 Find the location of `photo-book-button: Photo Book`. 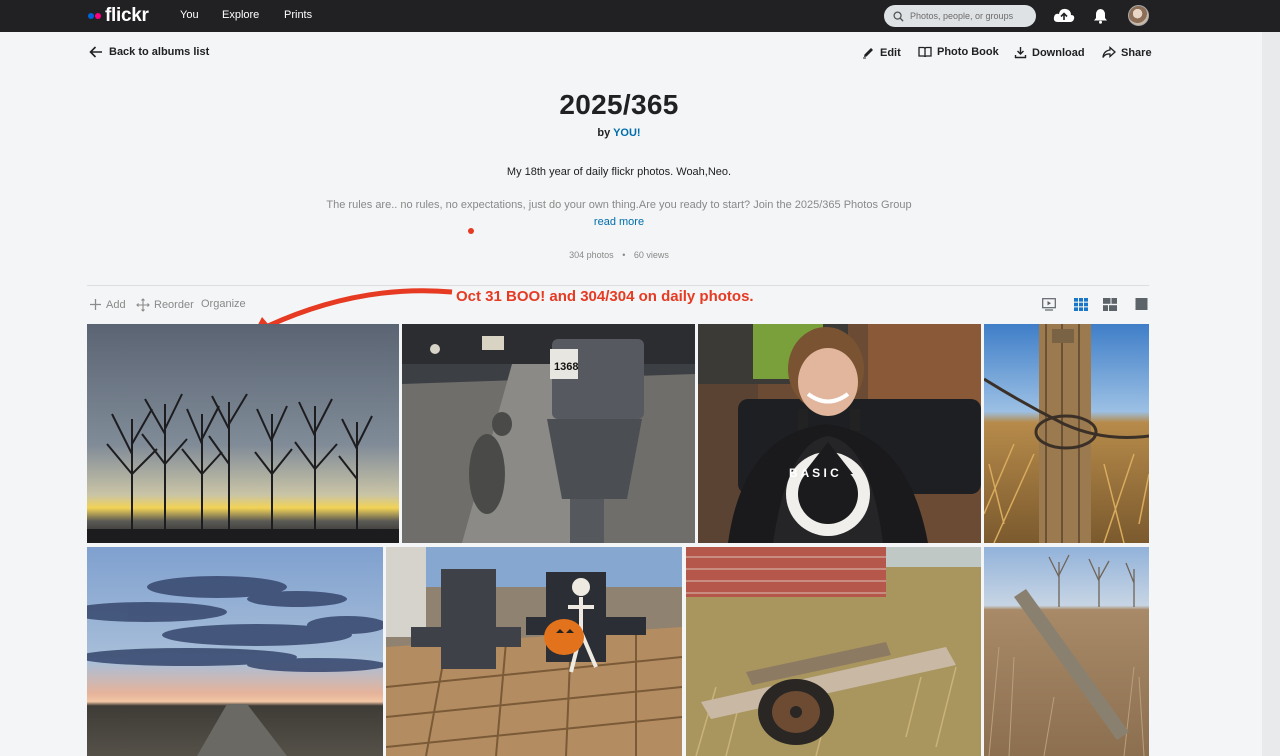

photo-book-button: Photo Book is located at coordinates (958, 52).